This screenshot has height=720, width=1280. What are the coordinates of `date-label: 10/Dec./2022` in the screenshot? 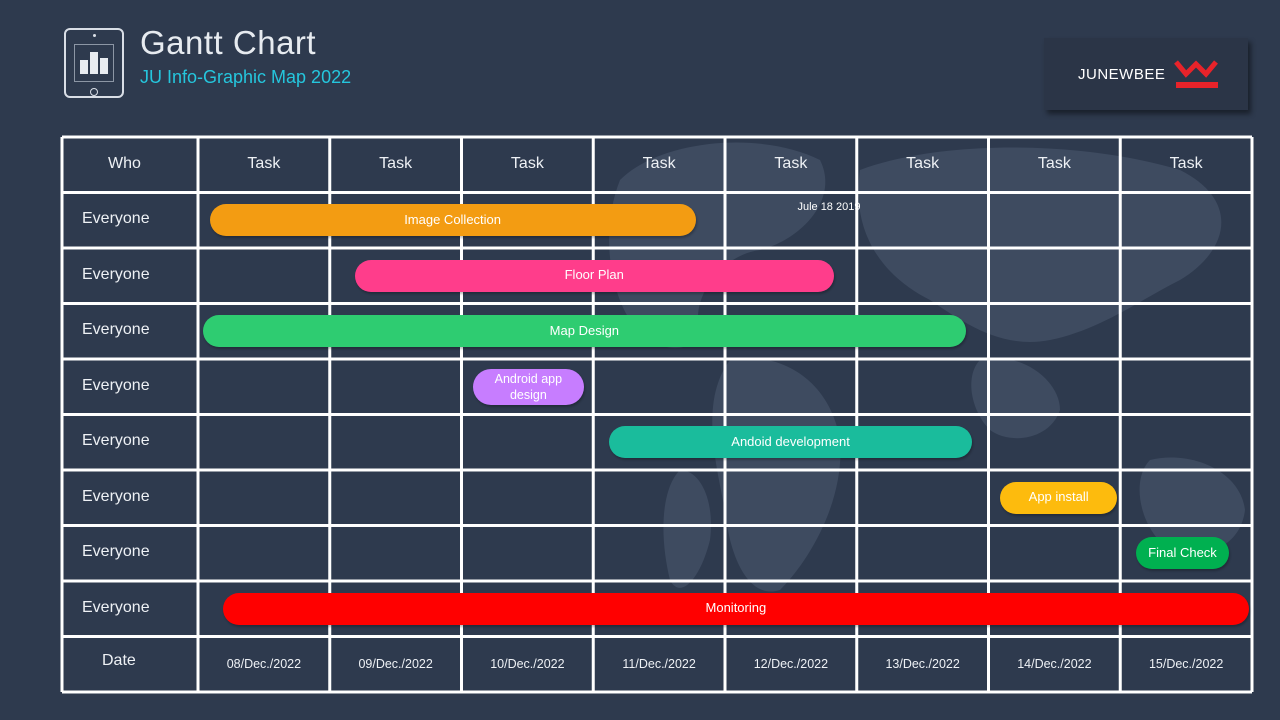 It's located at (527, 664).